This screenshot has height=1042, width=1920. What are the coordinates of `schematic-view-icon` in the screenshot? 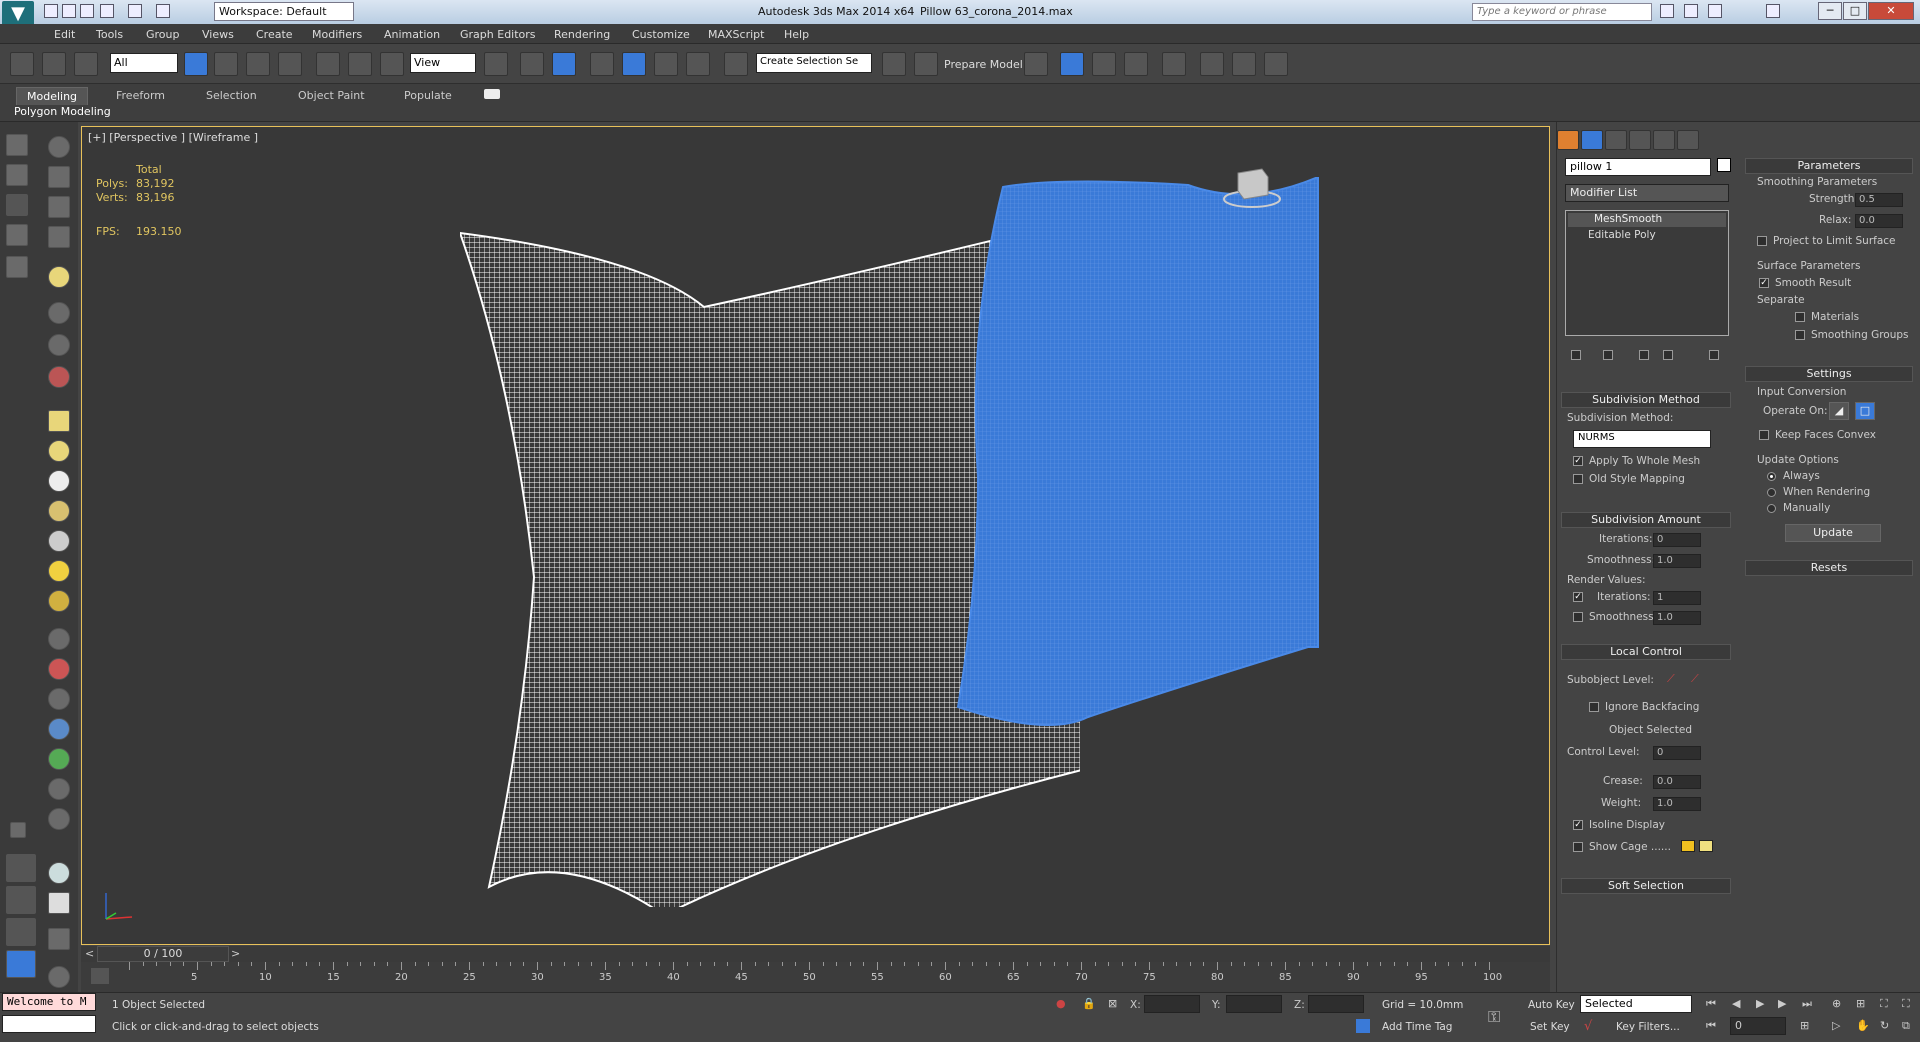 It's located at (1136, 64).